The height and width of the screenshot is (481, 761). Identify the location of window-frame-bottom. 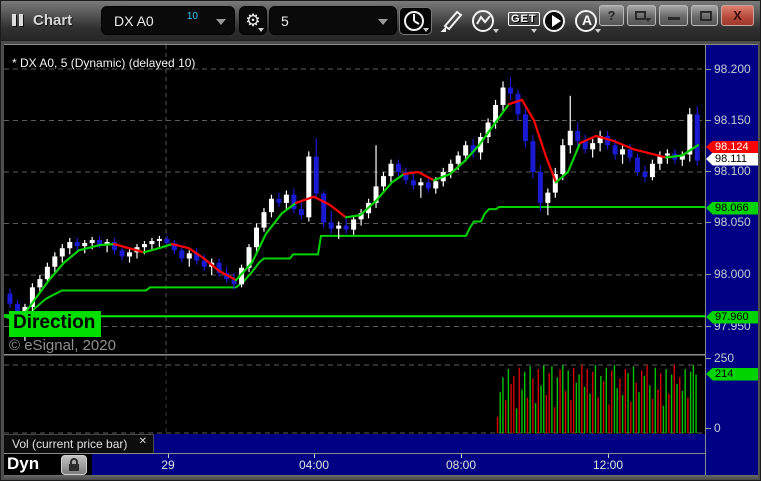
(380, 477).